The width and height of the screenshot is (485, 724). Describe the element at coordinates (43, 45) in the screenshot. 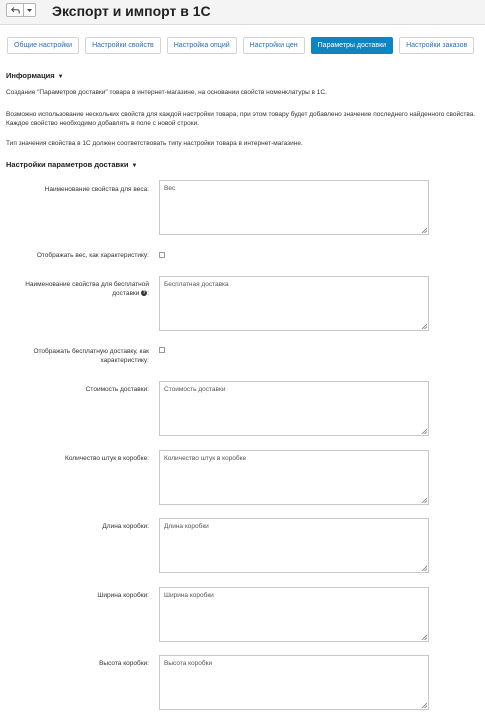

I see `tab-general-settings: Общие настройки` at that location.